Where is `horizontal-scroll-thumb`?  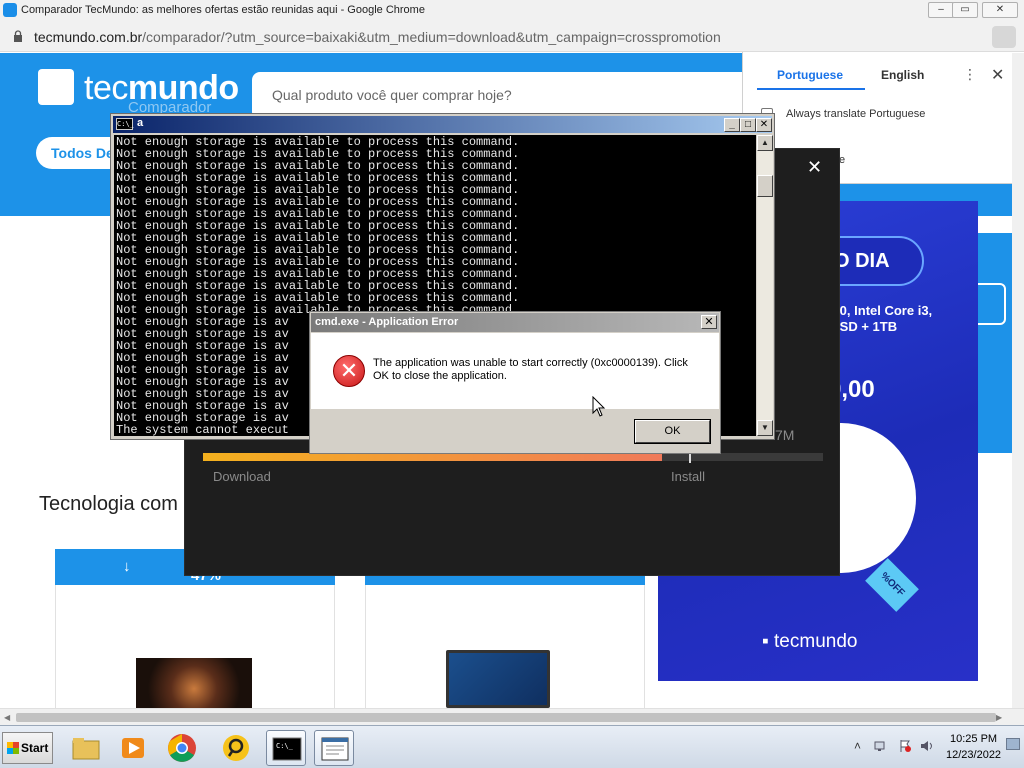 horizontal-scroll-thumb is located at coordinates (506, 717).